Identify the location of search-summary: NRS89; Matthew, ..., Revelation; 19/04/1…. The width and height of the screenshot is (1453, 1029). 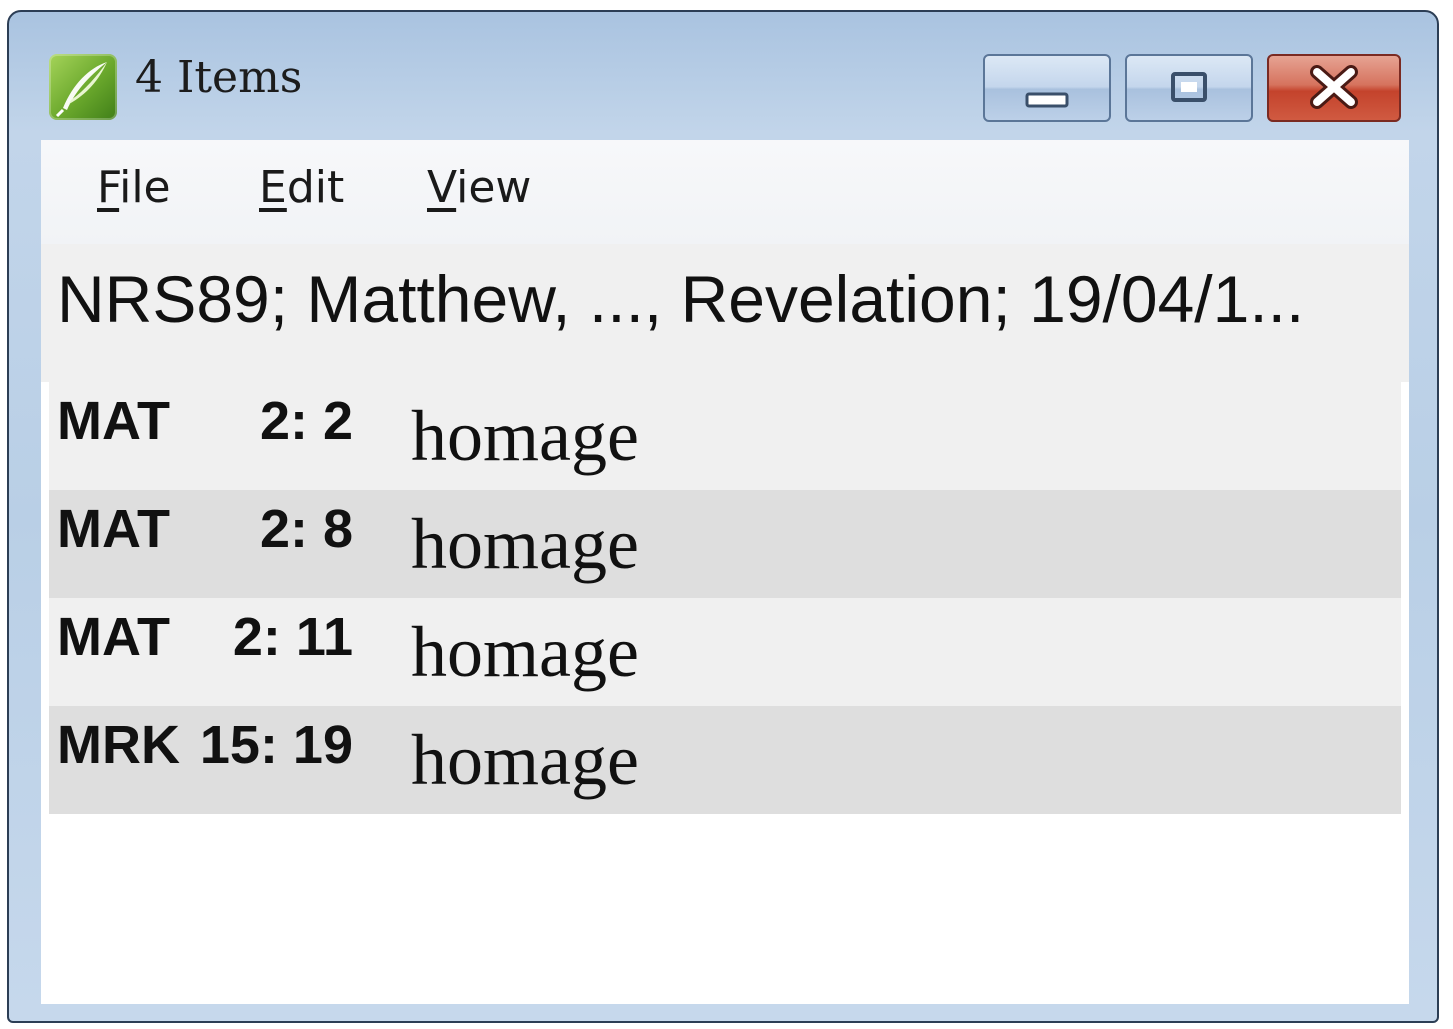
(725, 313).